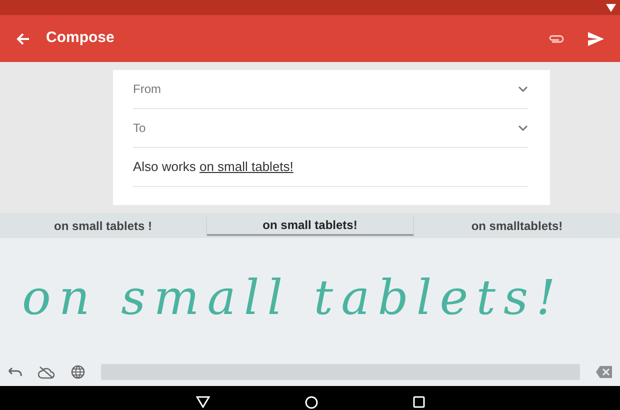 This screenshot has height=410, width=620. I want to click on recents-button, so click(418, 402).